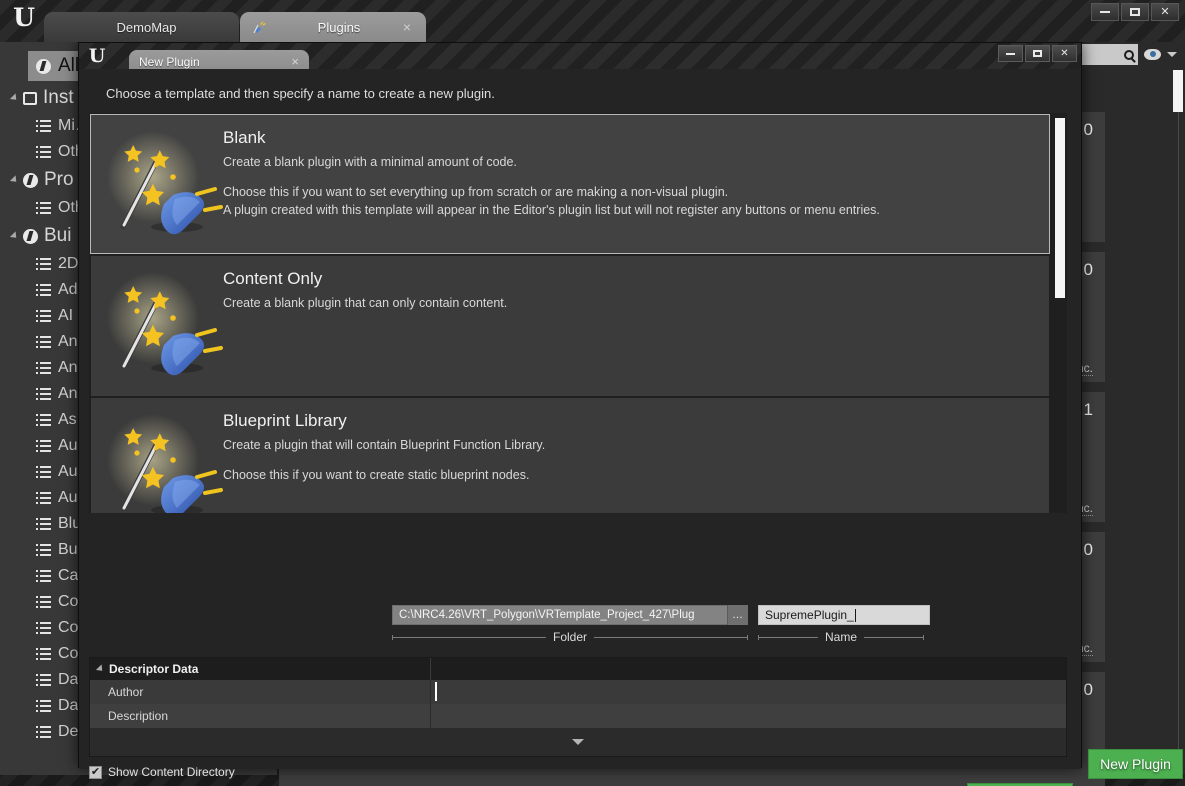 The height and width of the screenshot is (786, 1185). I want to click on descriptor-expander, so click(578, 741).